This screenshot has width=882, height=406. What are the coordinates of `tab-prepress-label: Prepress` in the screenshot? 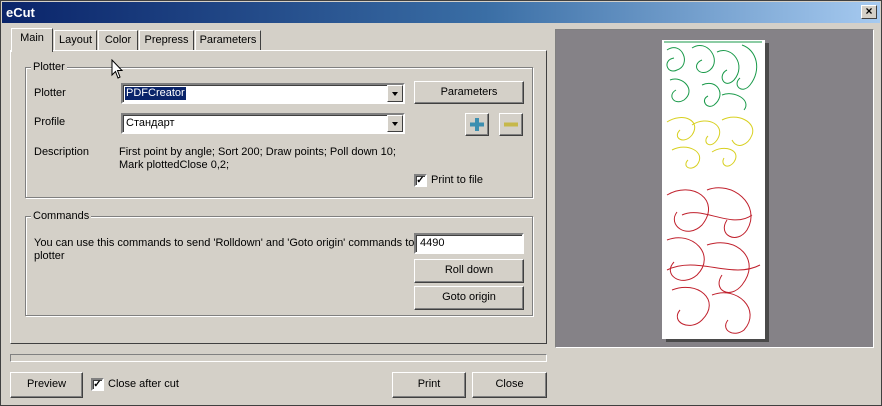 It's located at (166, 40).